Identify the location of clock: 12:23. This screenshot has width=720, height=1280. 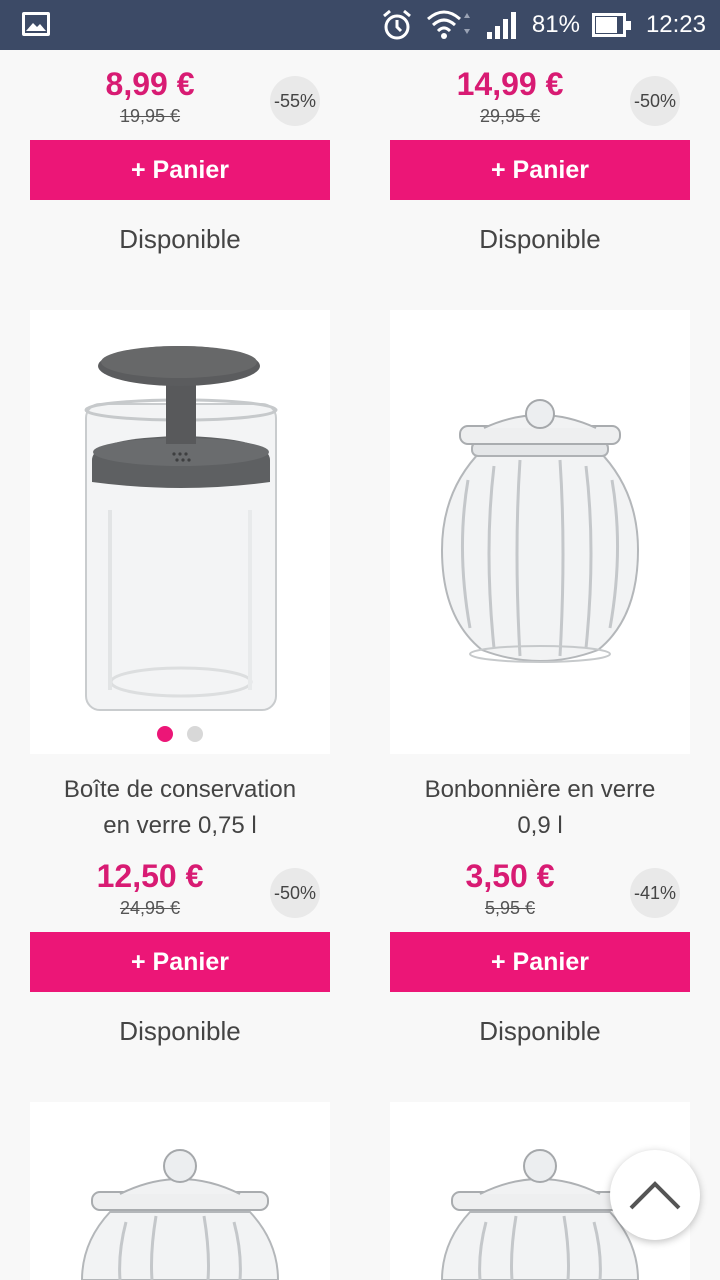
(675, 24).